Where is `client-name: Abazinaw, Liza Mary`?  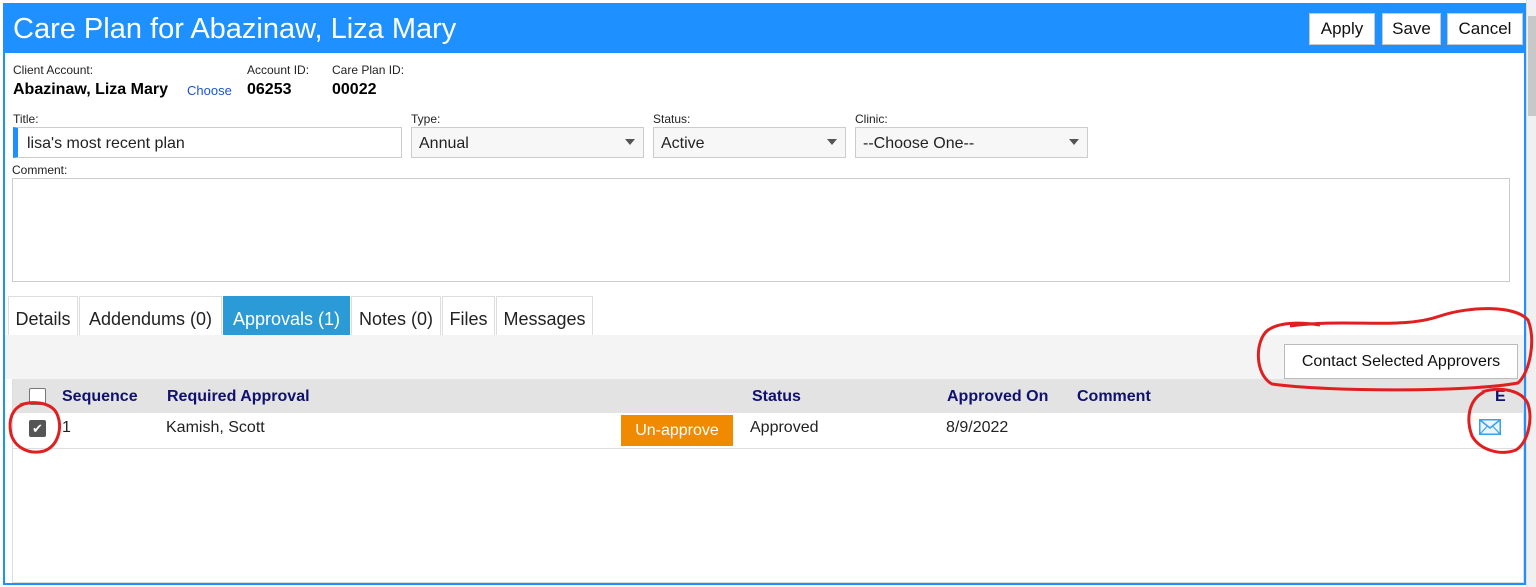
client-name: Abazinaw, Liza Mary is located at coordinates (90, 89).